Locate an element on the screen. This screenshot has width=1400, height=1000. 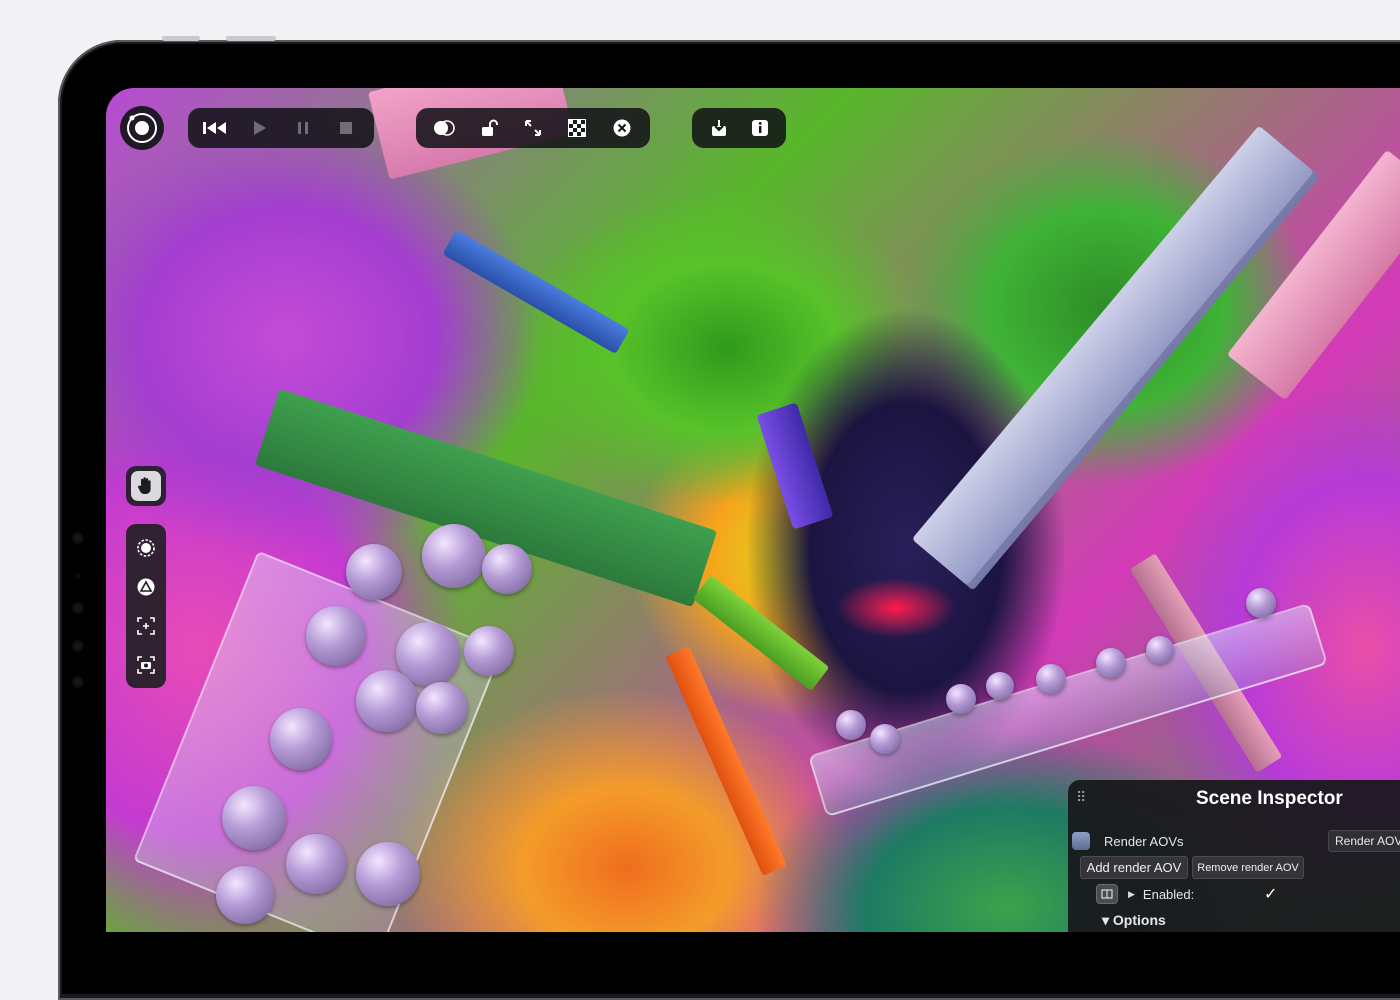
render-aovs-label: Render AOVs is located at coordinates (1144, 841).